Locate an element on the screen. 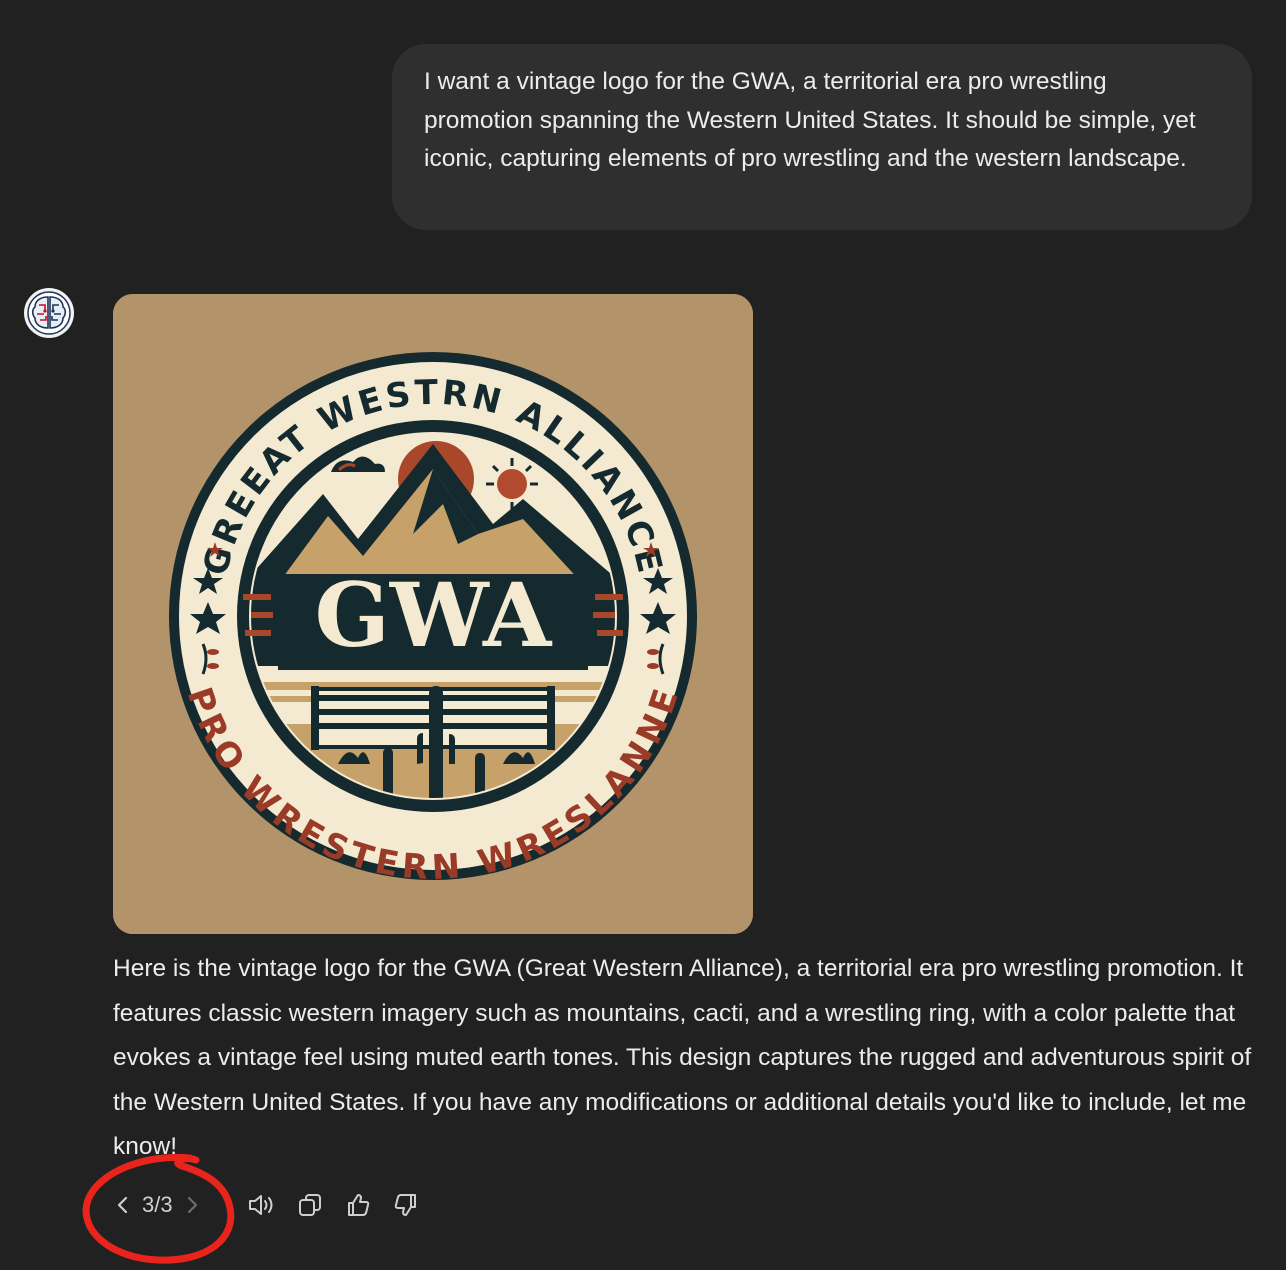 The width and height of the screenshot is (1286, 1270). copy-button is located at coordinates (310, 1205).